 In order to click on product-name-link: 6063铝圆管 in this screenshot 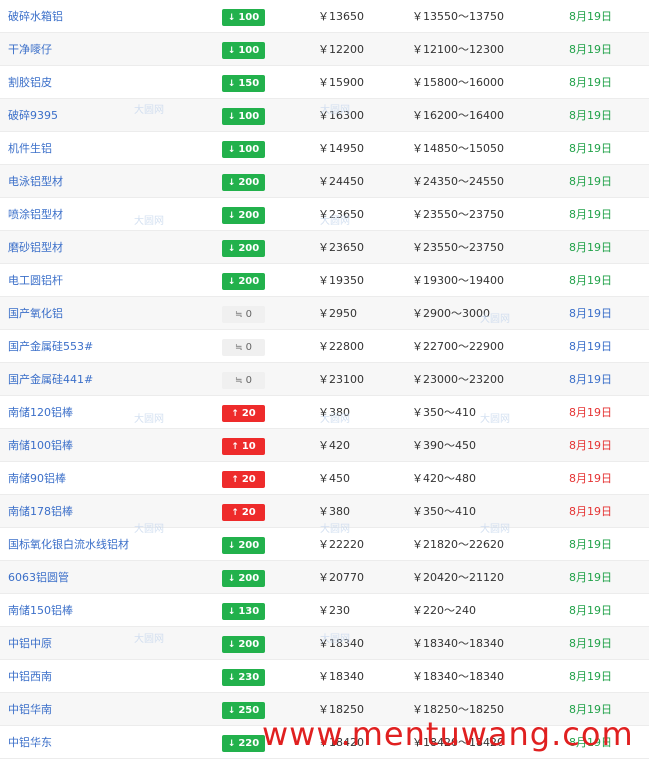, I will do `click(38, 577)`.